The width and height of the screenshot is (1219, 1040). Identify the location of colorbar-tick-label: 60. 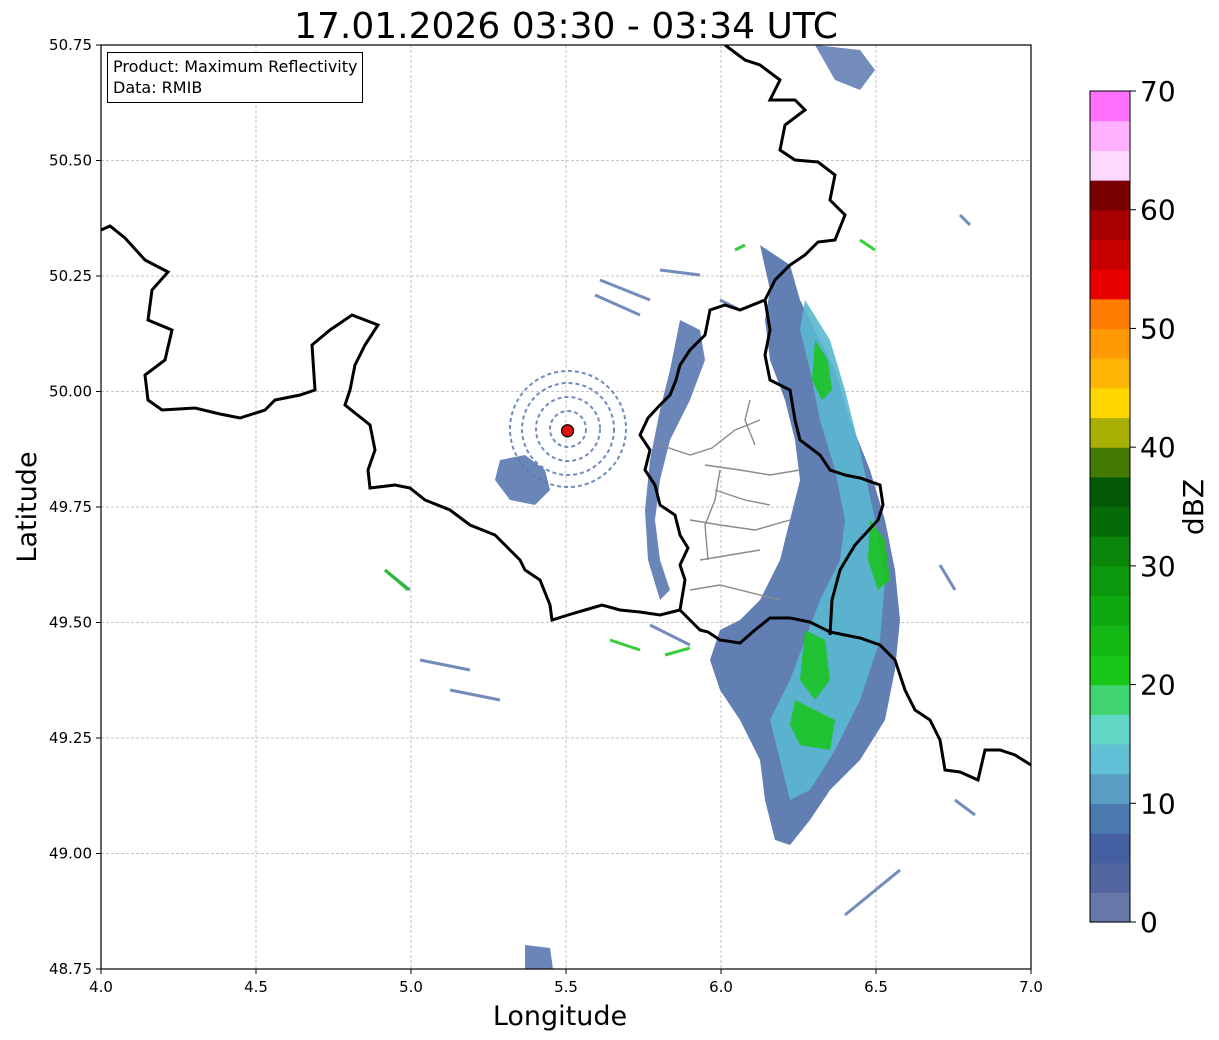
(1158, 210).